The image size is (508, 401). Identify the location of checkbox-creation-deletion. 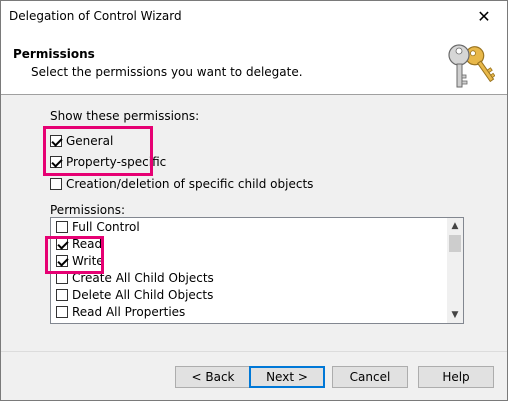
(56, 183).